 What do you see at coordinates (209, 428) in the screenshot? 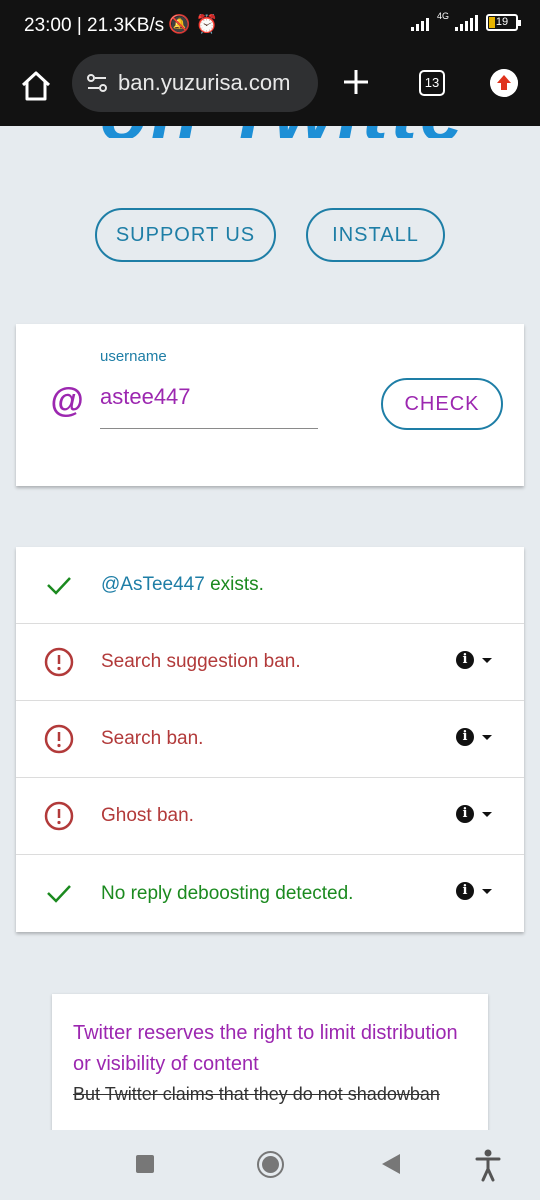
I see `input-underline` at bounding box center [209, 428].